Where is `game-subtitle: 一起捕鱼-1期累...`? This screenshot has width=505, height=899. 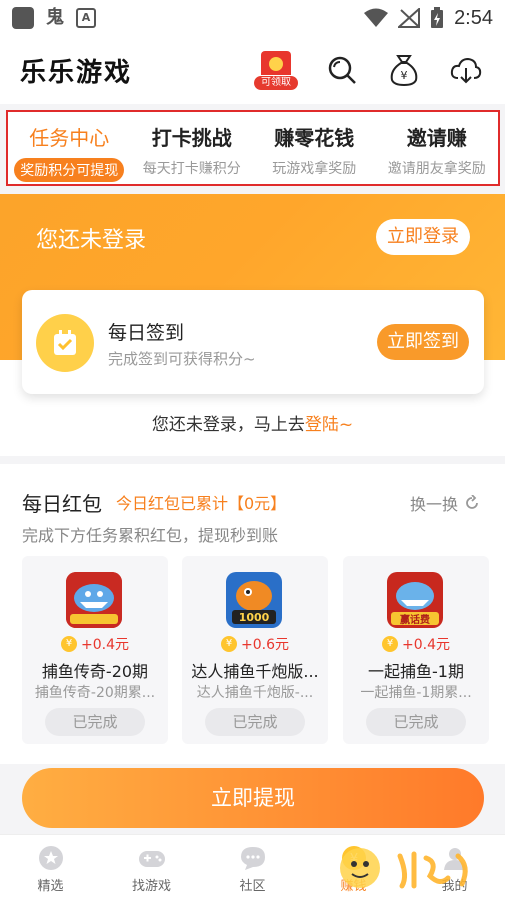
game-subtitle: 一起捕鱼-1期累... is located at coordinates (416, 693).